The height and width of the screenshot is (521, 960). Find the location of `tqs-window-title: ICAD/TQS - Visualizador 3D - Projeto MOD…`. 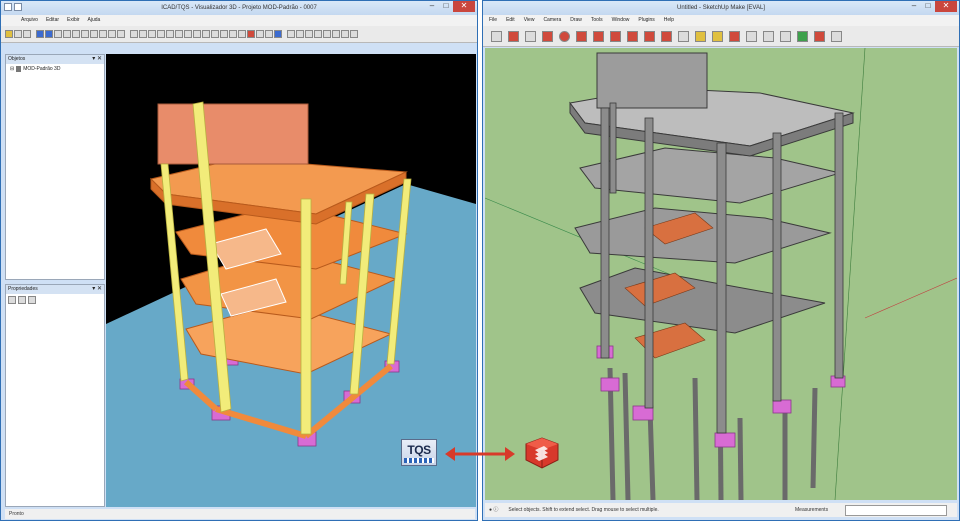

tqs-window-title: ICAD/TQS - Visualizador 3D - Projeto MOD… is located at coordinates (239, 8).